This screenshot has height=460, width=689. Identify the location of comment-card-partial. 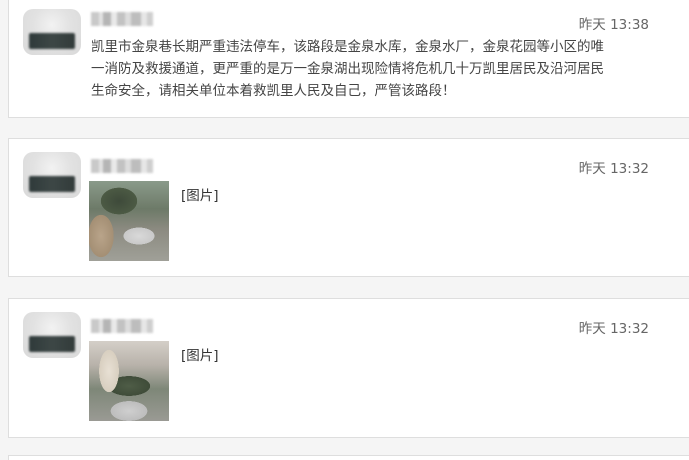
(348, 457).